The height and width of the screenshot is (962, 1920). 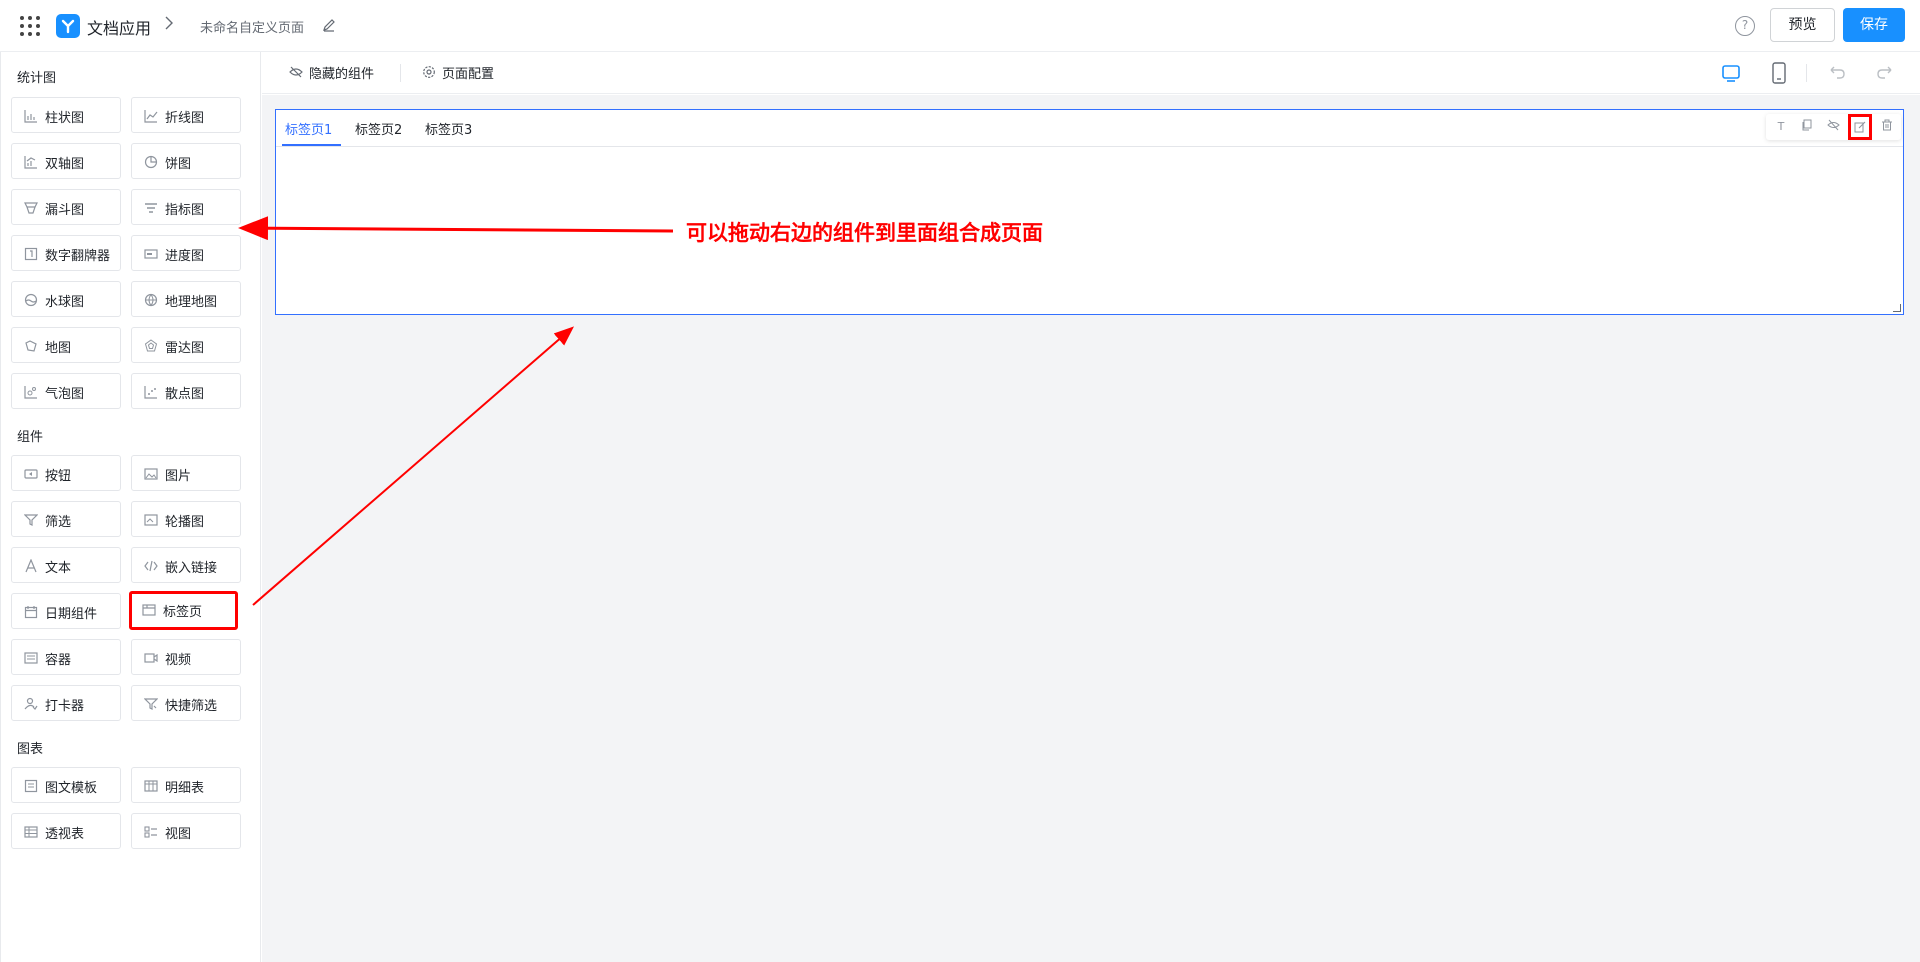 What do you see at coordinates (151, 704) in the screenshot?
I see `quick-filter-icon` at bounding box center [151, 704].